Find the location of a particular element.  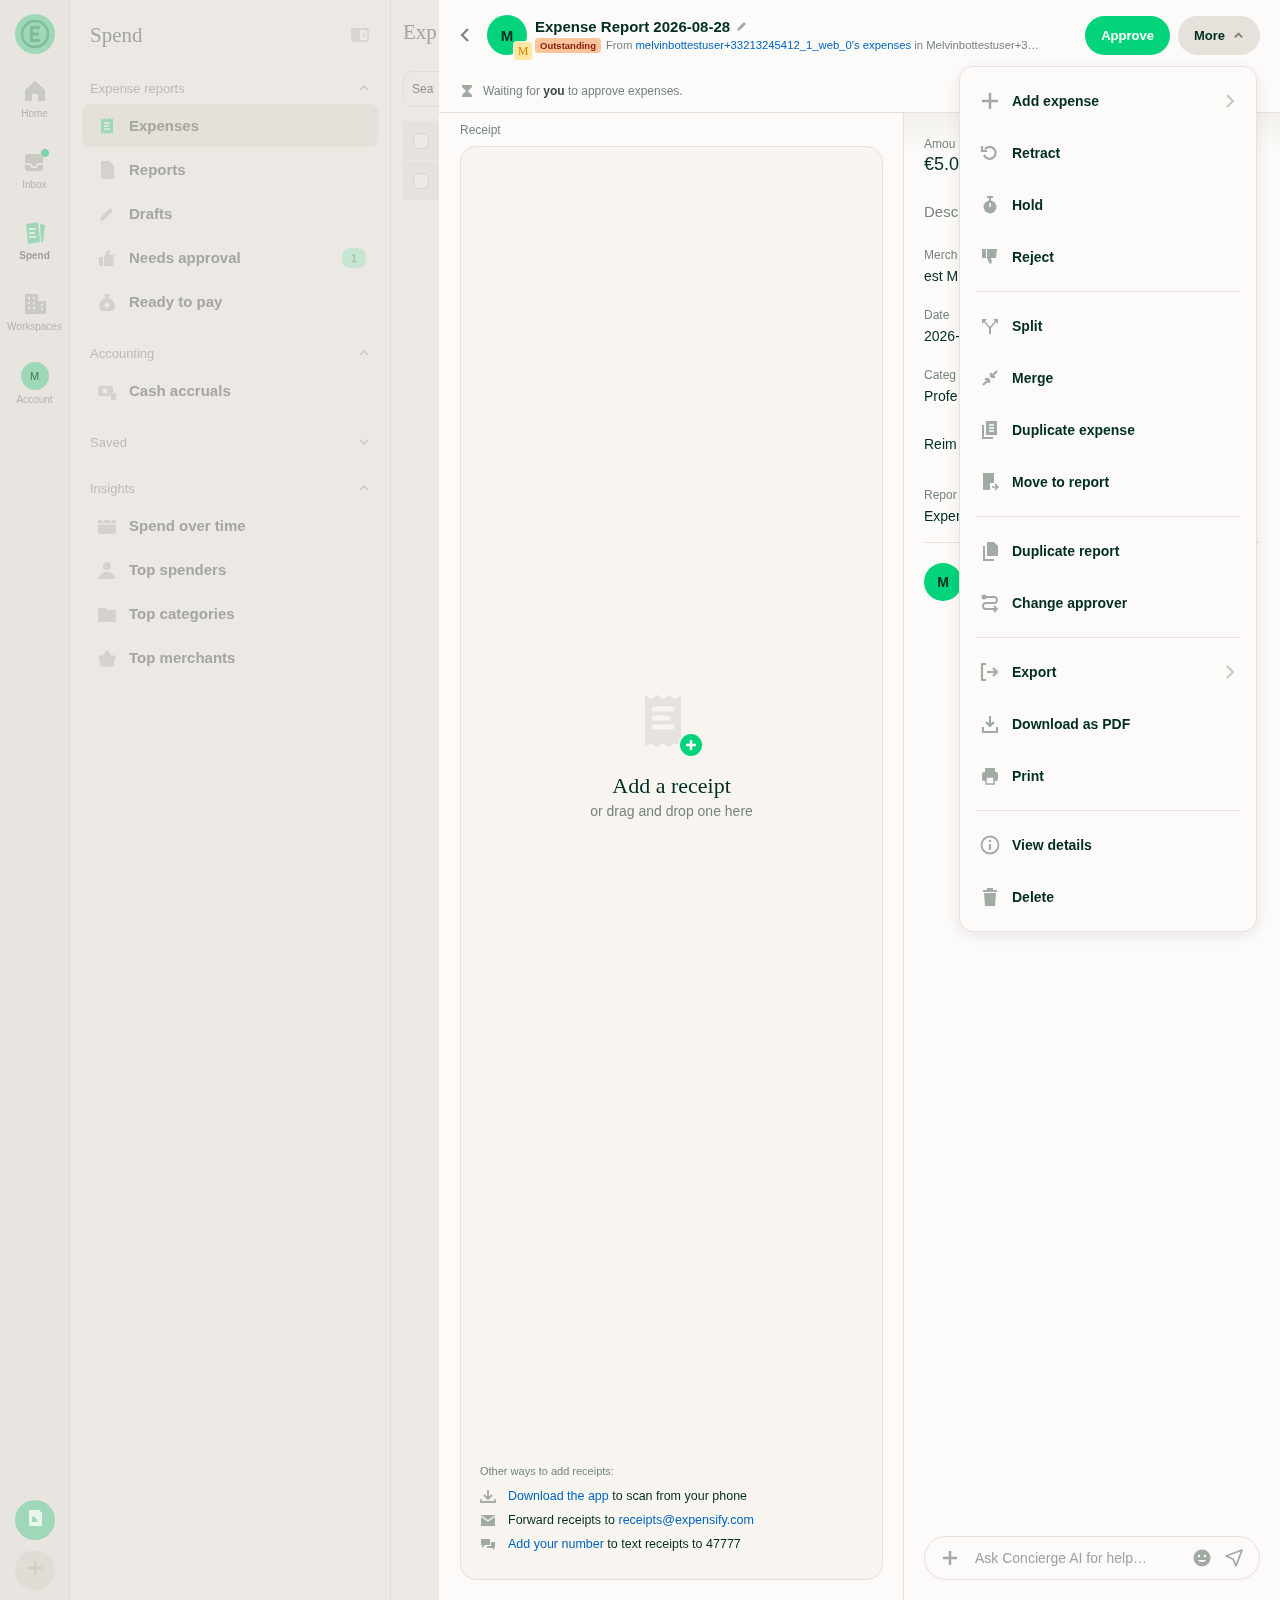

link: receipts@expensify.com is located at coordinates (686, 1520).